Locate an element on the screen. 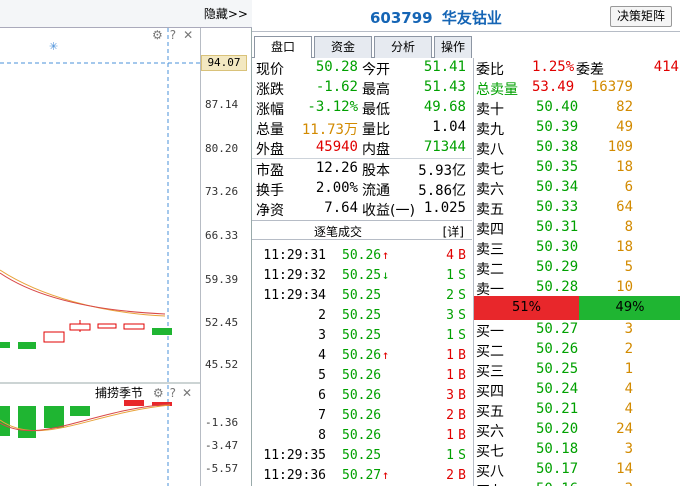  ask-row: 卖九 50.39 49 is located at coordinates (577, 128).